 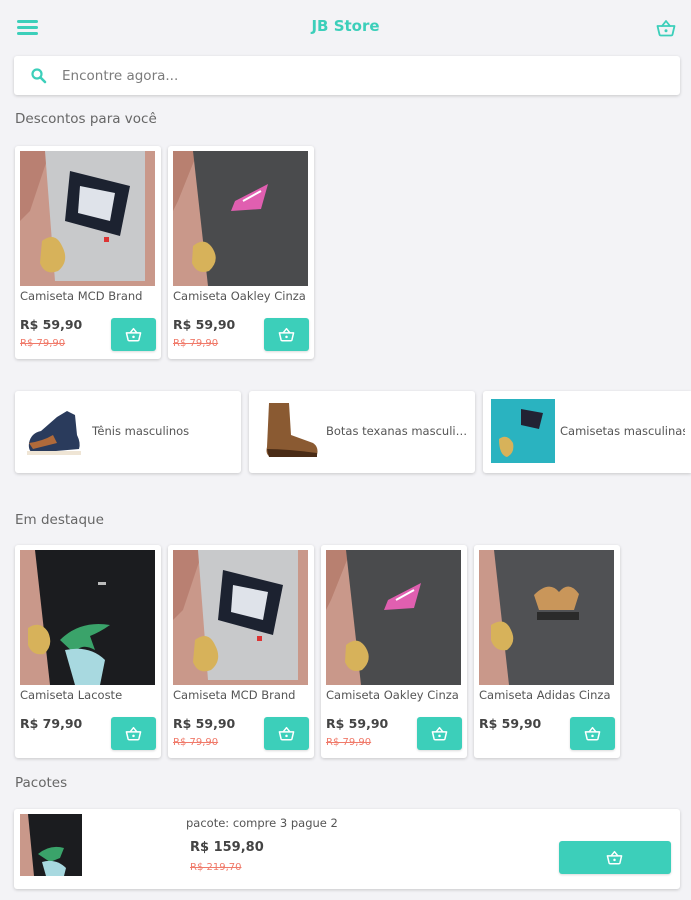 What do you see at coordinates (216, 867) in the screenshot?
I see `bundle-old-price: R$ 219,70` at bounding box center [216, 867].